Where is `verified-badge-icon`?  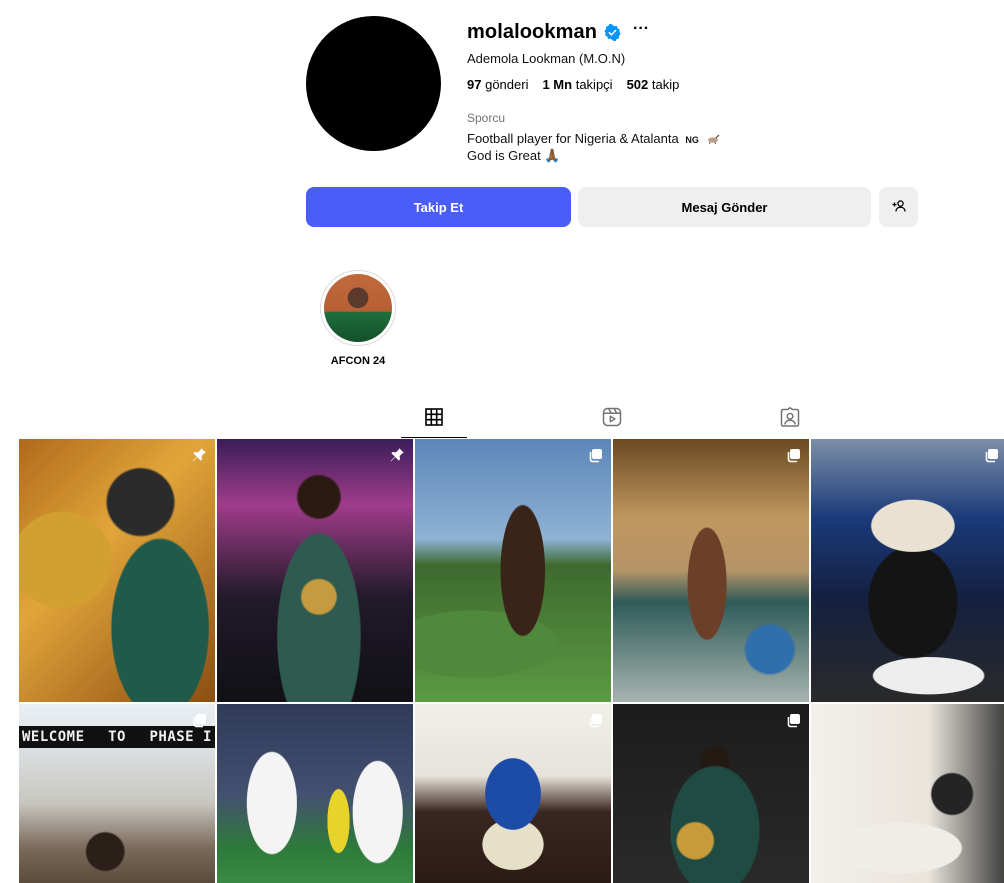
verified-badge-icon is located at coordinates (612, 32).